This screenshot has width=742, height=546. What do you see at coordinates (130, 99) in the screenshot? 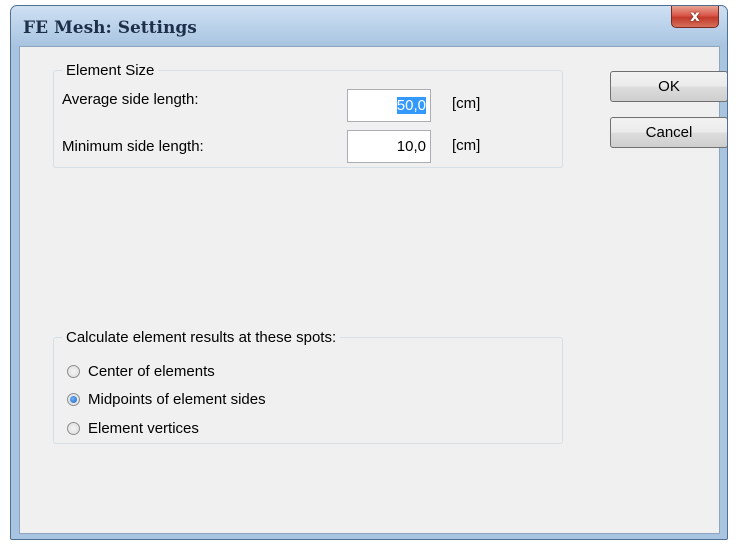
I see `average-side-length-label: Average side length:` at bounding box center [130, 99].